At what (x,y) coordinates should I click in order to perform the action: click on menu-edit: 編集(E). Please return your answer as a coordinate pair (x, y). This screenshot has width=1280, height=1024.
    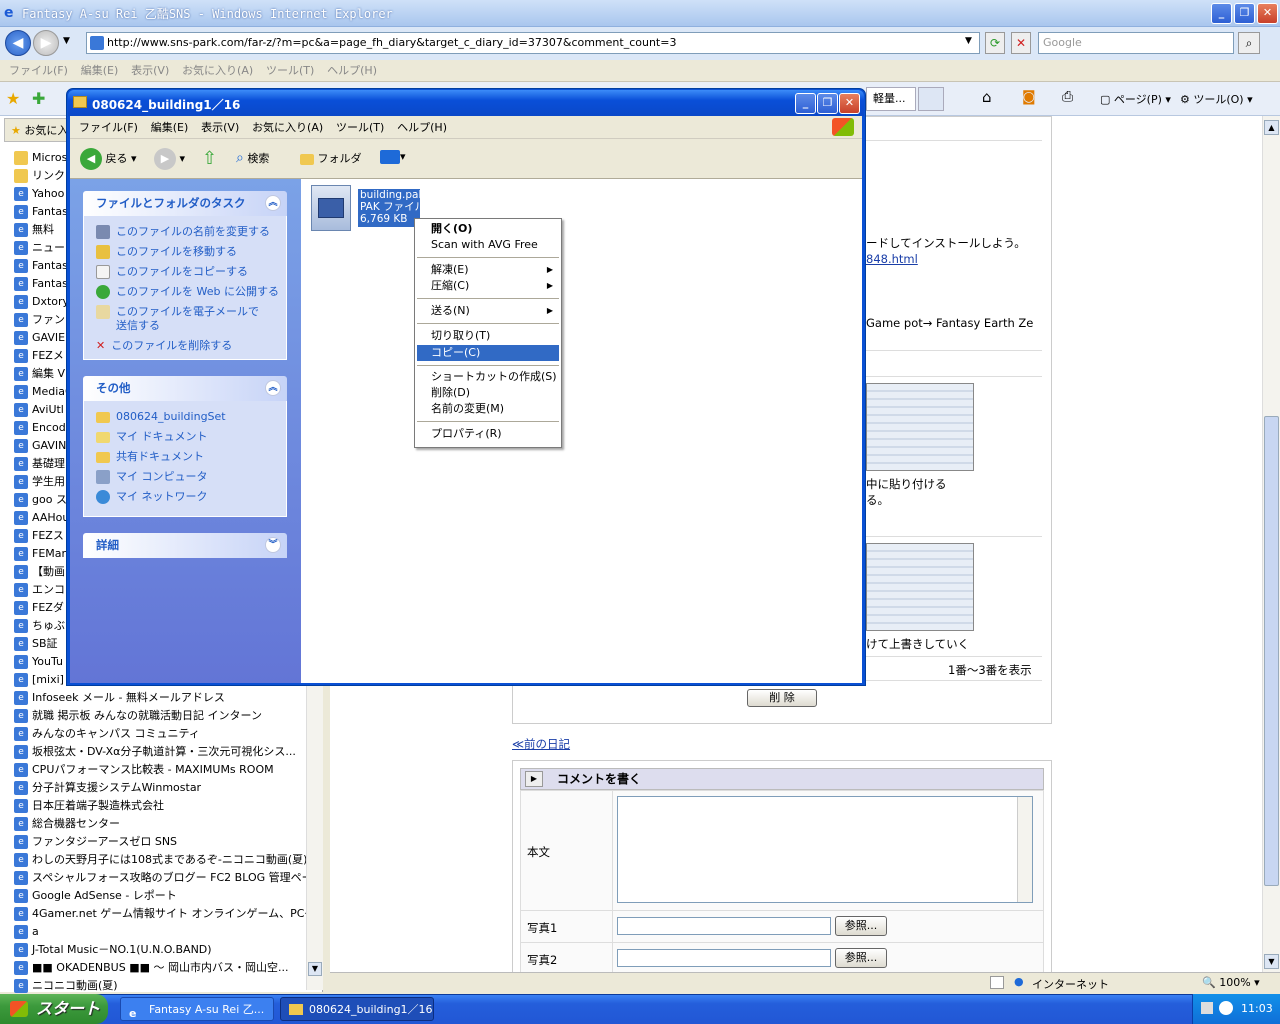
    Looking at the image, I should click on (100, 70).